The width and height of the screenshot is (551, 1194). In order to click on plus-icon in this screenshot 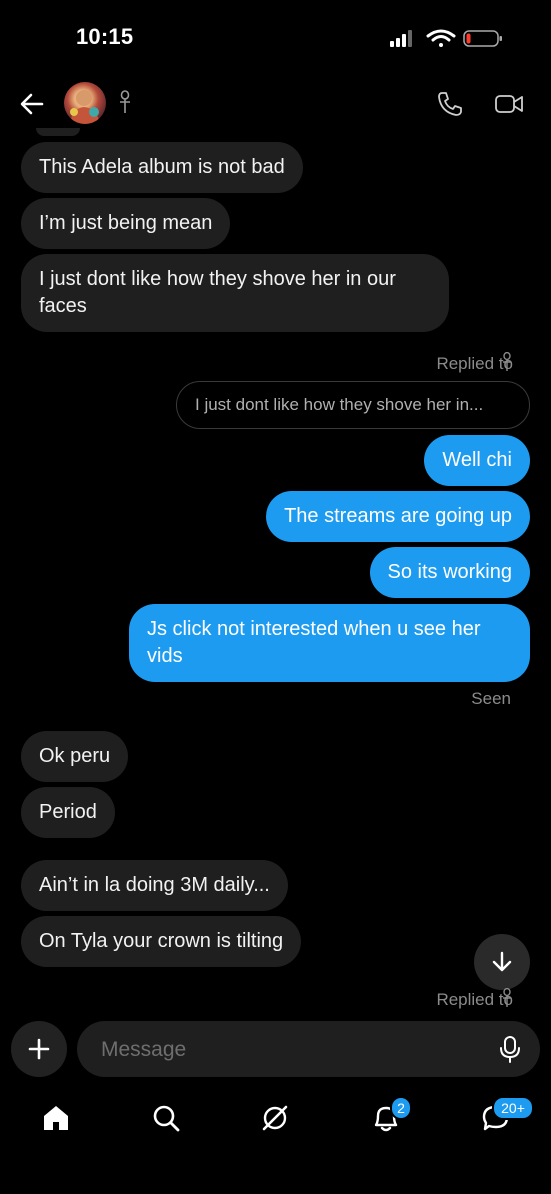, I will do `click(39, 1049)`.